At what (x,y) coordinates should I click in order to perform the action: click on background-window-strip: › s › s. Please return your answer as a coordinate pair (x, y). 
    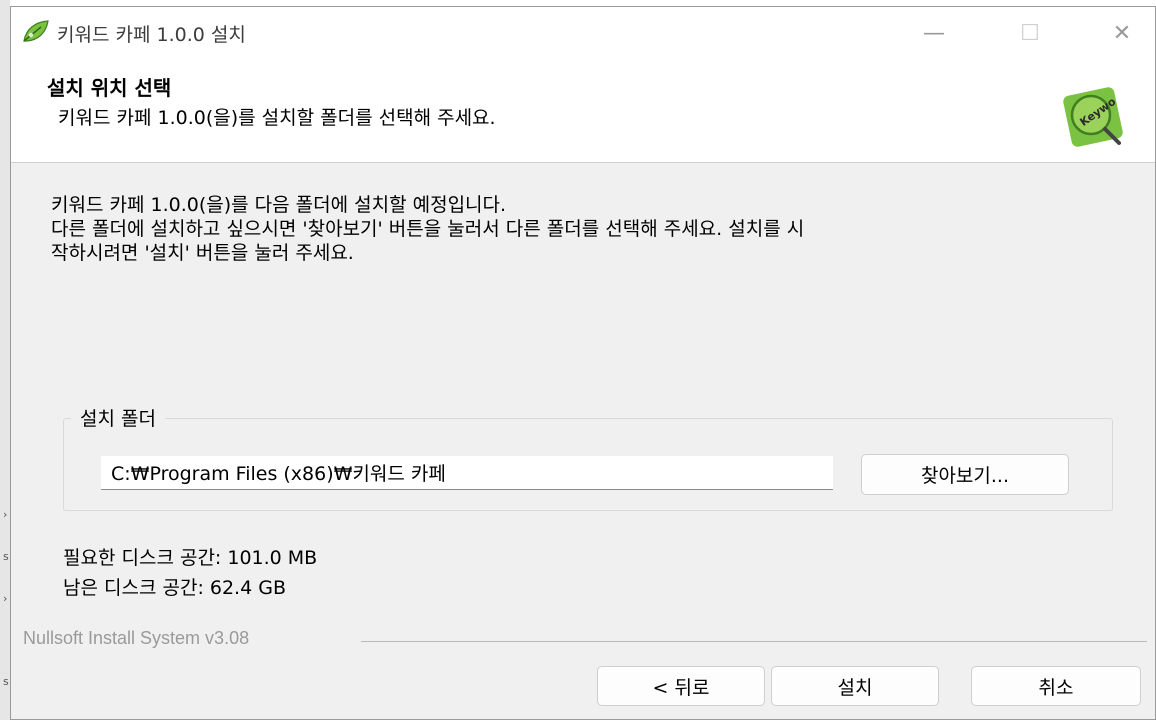
    Looking at the image, I should click on (5, 360).